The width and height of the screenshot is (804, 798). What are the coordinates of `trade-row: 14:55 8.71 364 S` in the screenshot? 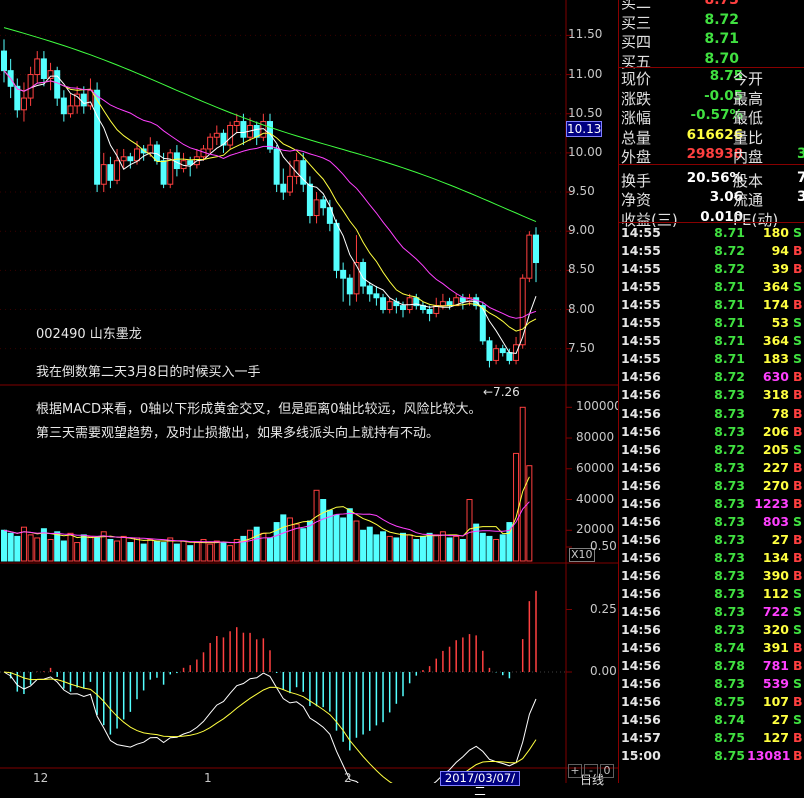 It's located at (711, 288).